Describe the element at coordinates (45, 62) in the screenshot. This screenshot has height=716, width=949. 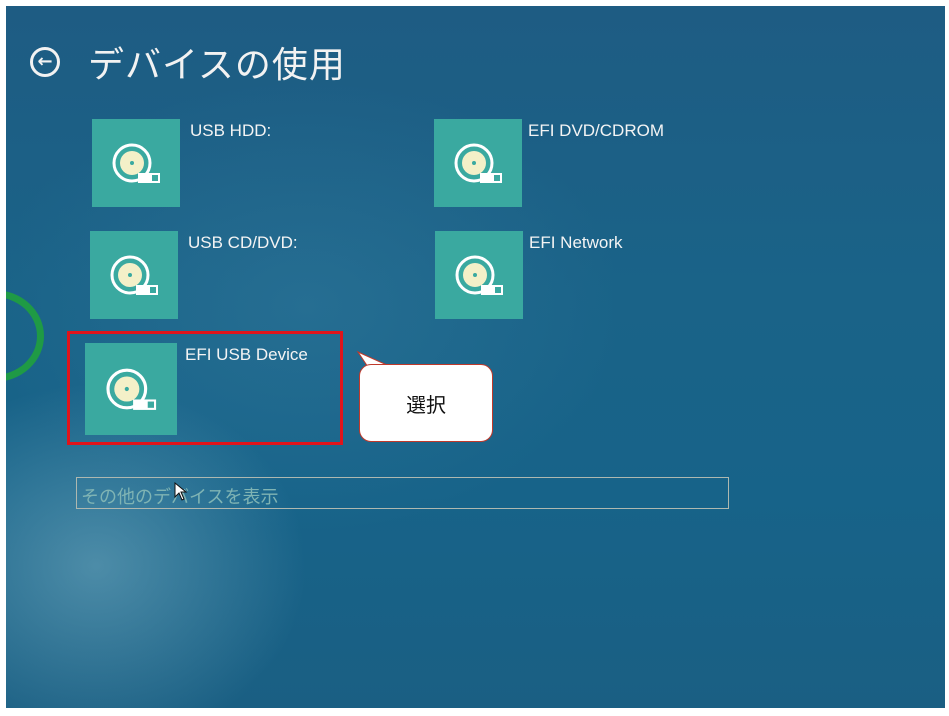
I see `back-arrow-icon: ←` at that location.